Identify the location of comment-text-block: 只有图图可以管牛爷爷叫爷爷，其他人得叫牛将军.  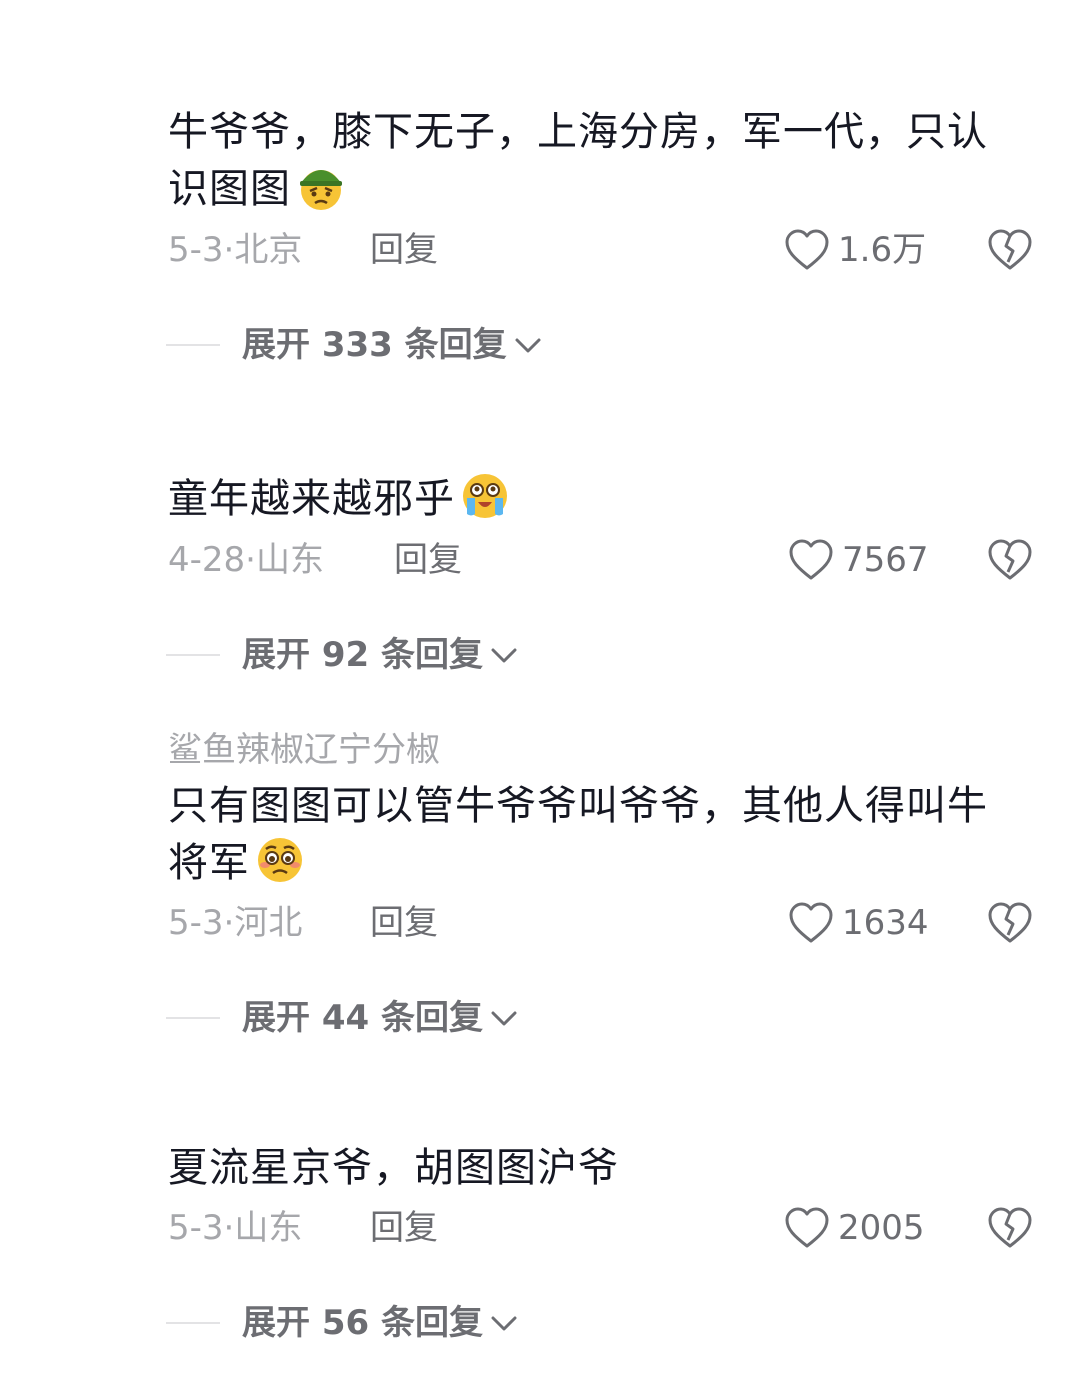
(593, 834).